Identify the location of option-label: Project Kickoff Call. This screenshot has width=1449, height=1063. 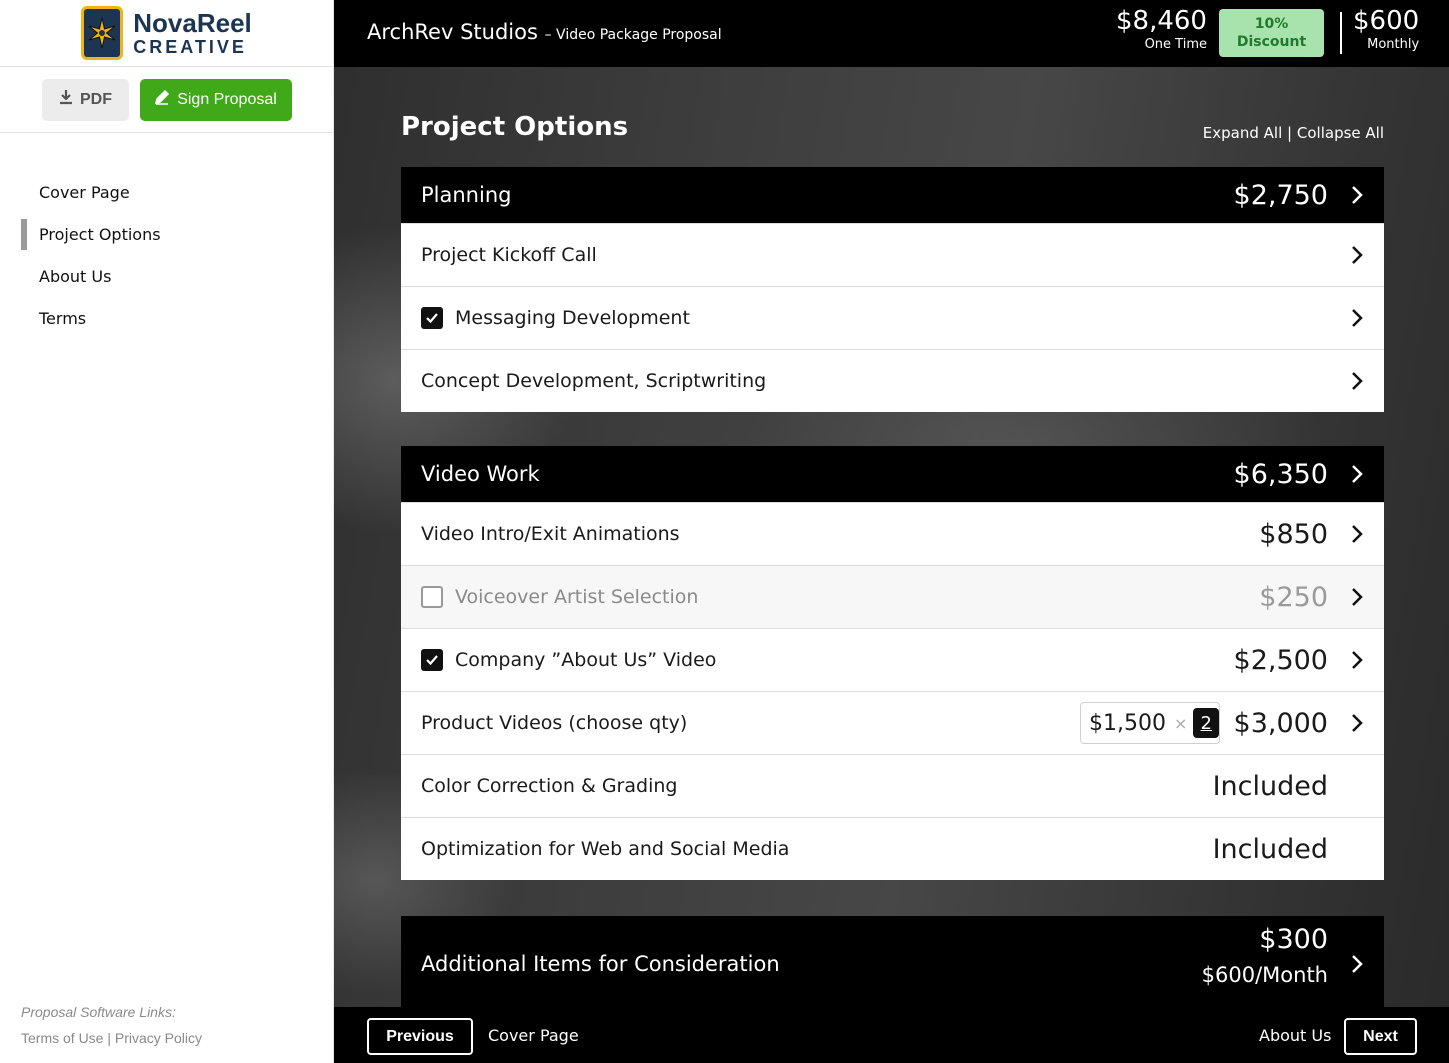
(509, 255).